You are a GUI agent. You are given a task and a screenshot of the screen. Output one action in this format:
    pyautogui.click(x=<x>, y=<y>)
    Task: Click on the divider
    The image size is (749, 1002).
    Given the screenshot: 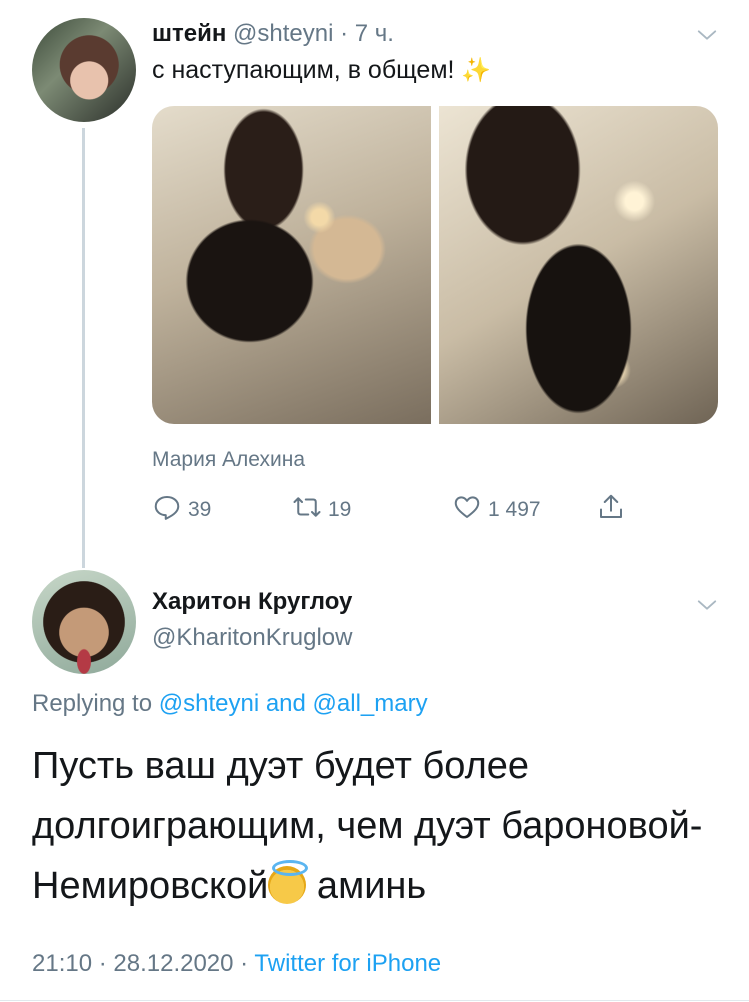 What is the action you would take?
    pyautogui.click(x=374, y=1000)
    